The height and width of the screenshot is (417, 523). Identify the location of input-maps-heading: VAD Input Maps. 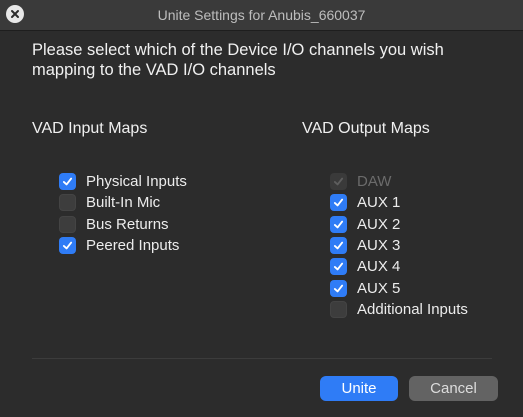
(90, 128).